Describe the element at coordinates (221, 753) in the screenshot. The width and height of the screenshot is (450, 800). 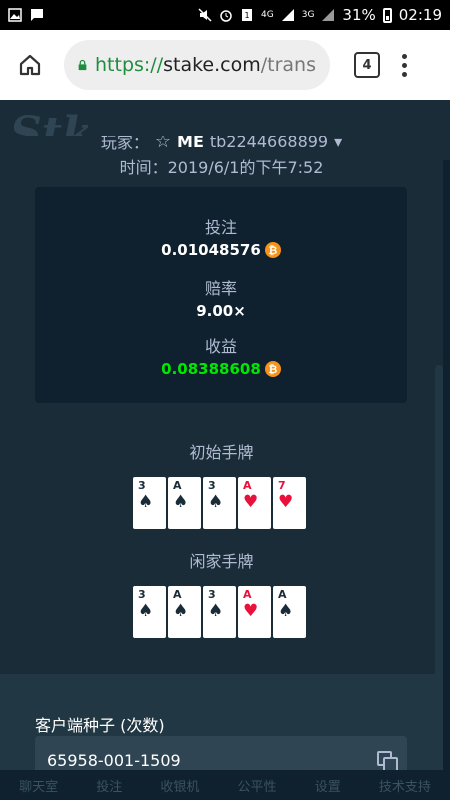
I see `client-seed-field: 65958-001-1509` at that location.